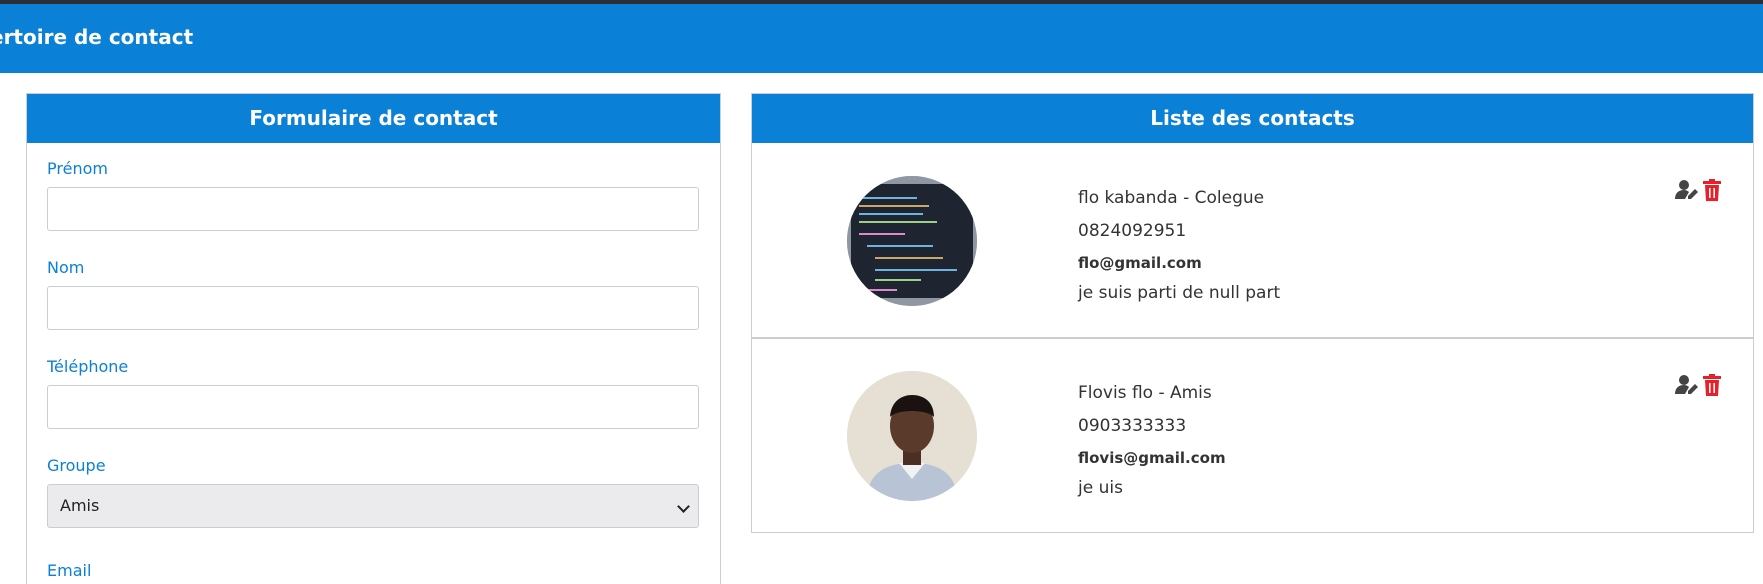 Image resolution: width=1763 pixels, height=584 pixels. What do you see at coordinates (88, 366) in the screenshot?
I see `phone-label: Téléphone` at bounding box center [88, 366].